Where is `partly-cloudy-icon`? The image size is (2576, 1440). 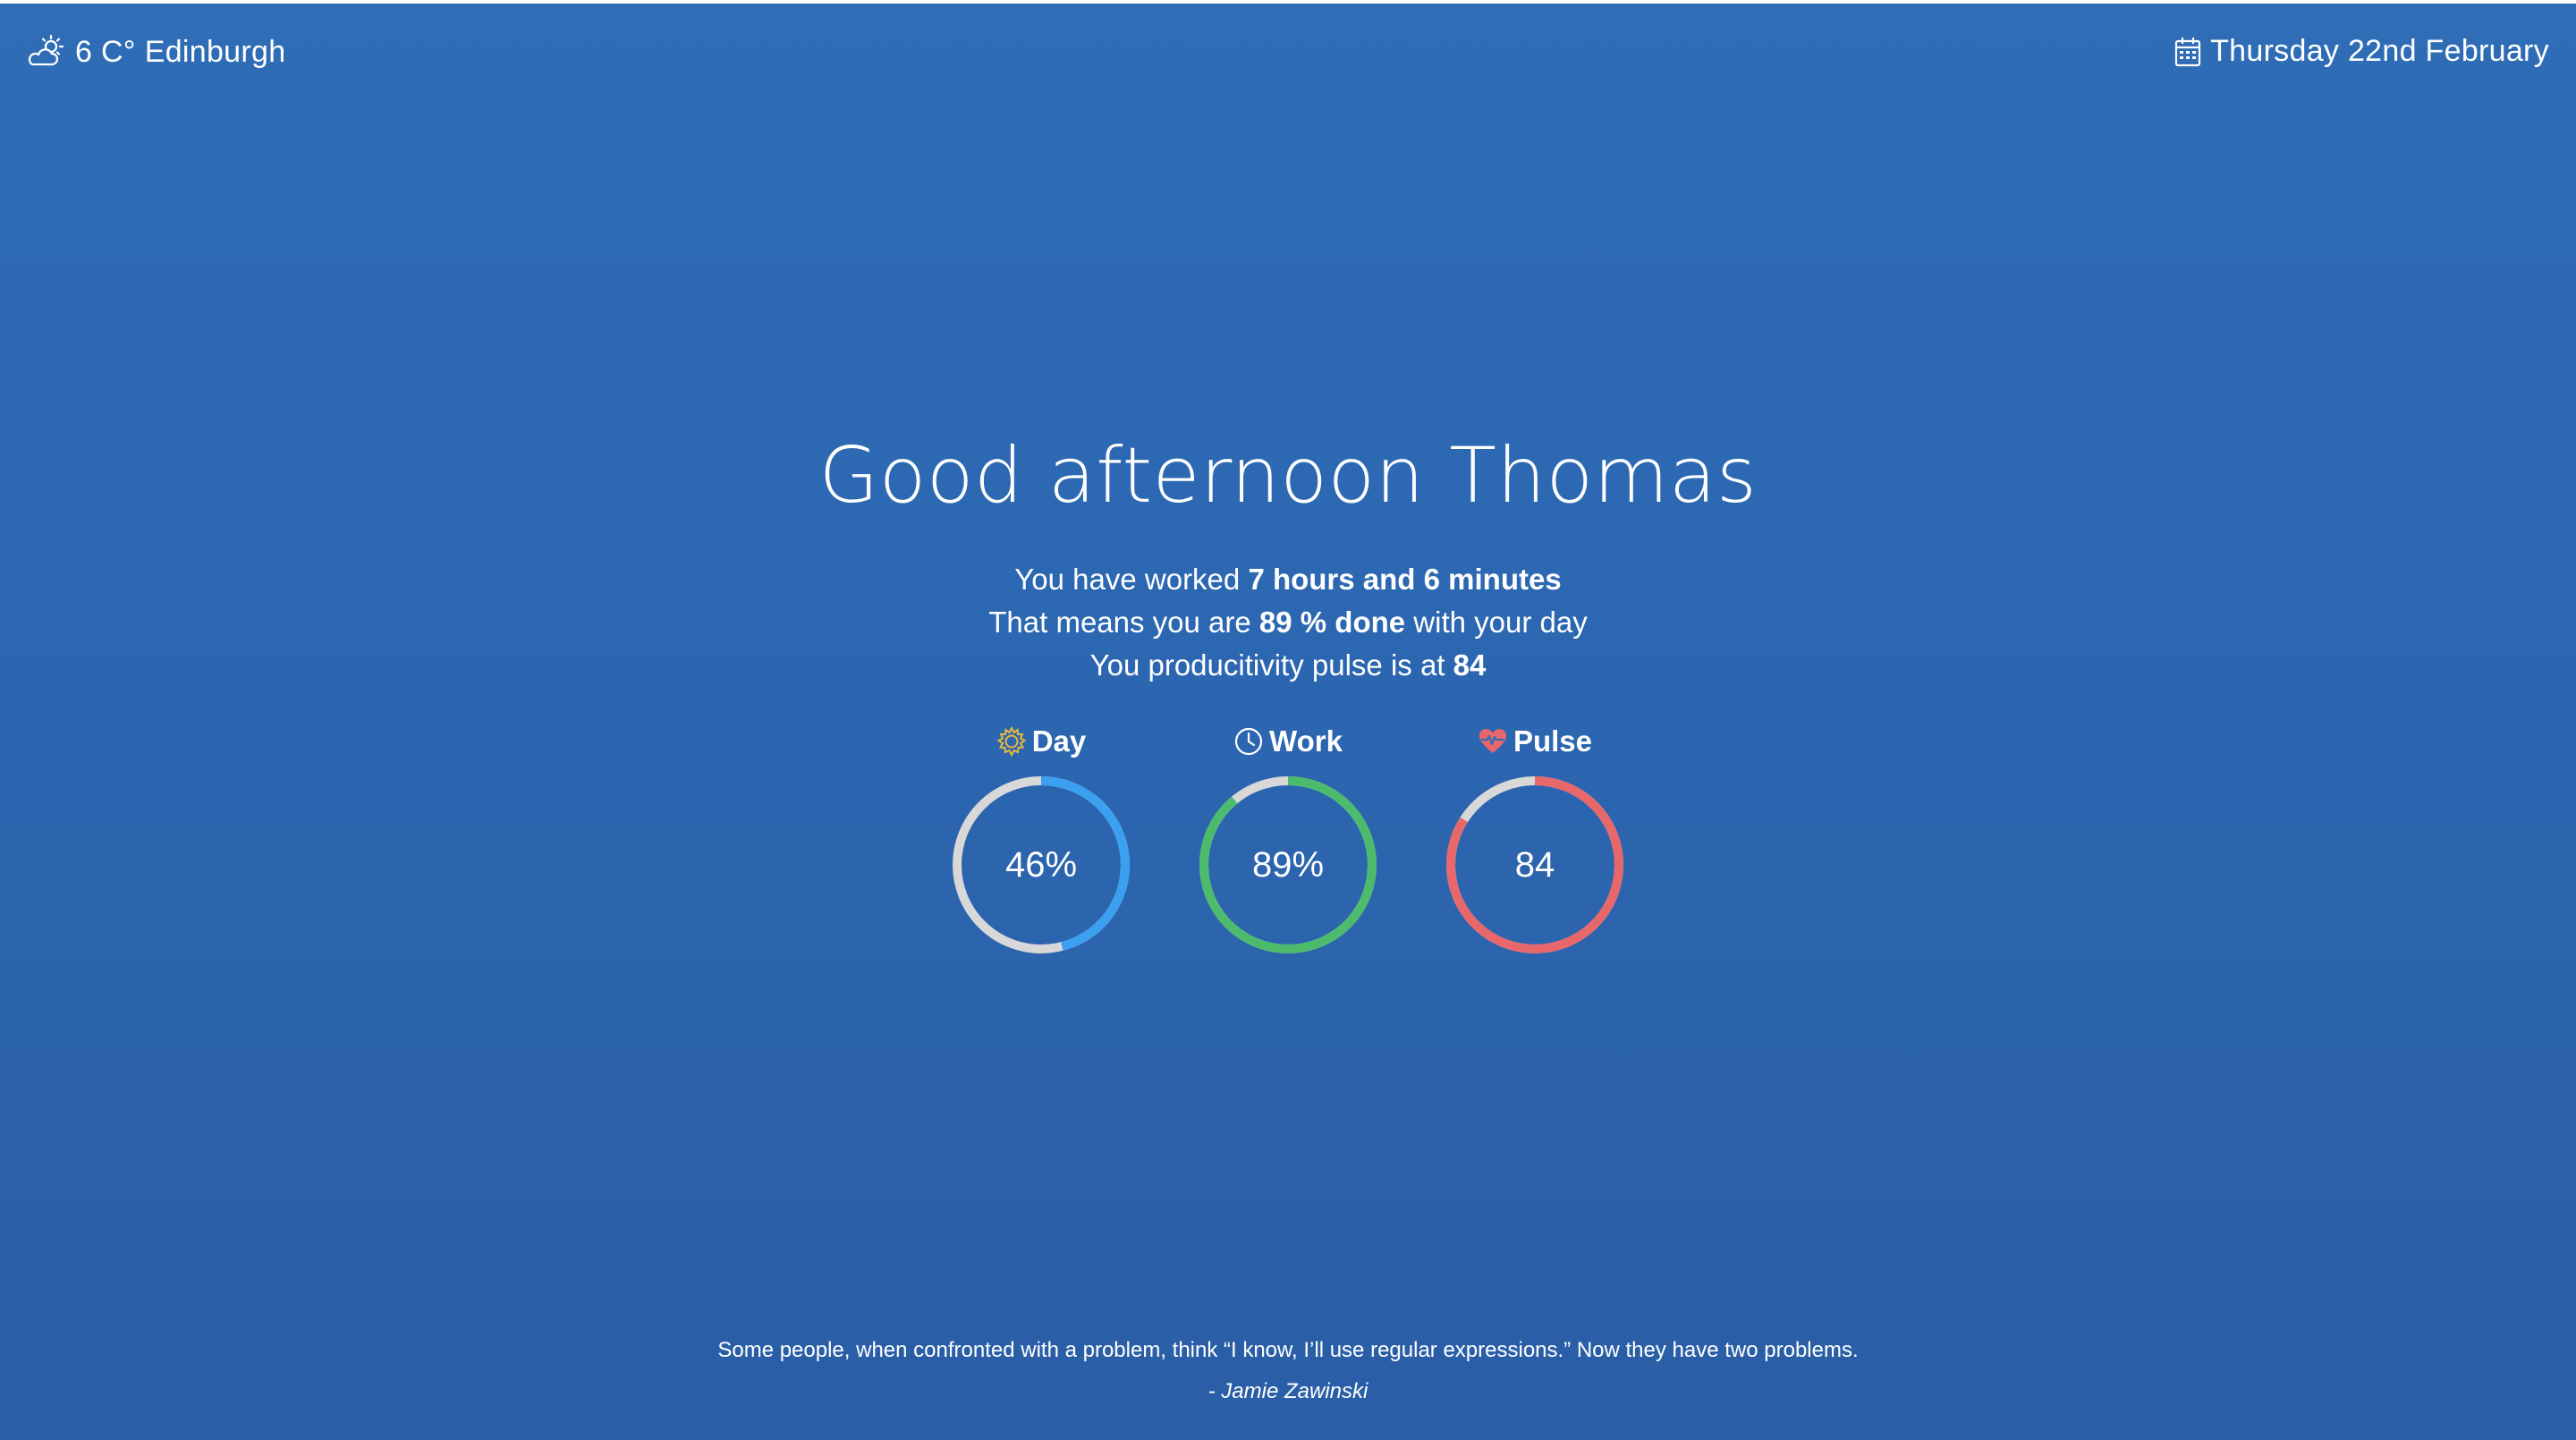 partly-cloudy-icon is located at coordinates (46, 50).